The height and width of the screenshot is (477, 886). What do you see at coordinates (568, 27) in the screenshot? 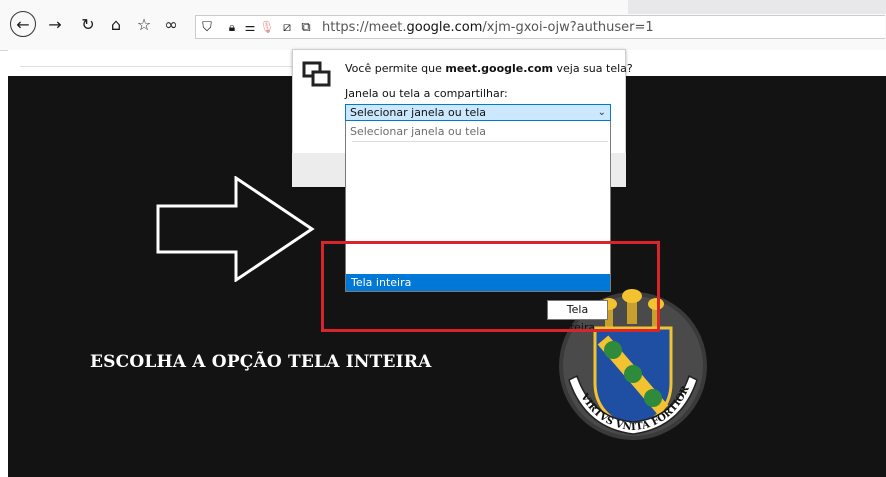
I see `url-path: /xjm-gxoi-ojw?authuser=1` at bounding box center [568, 27].